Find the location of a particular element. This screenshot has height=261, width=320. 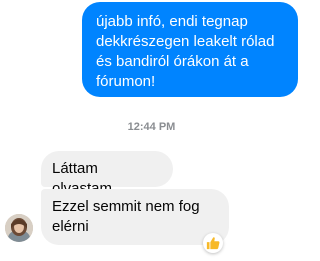

thumbs-up-icon is located at coordinates (213, 243).